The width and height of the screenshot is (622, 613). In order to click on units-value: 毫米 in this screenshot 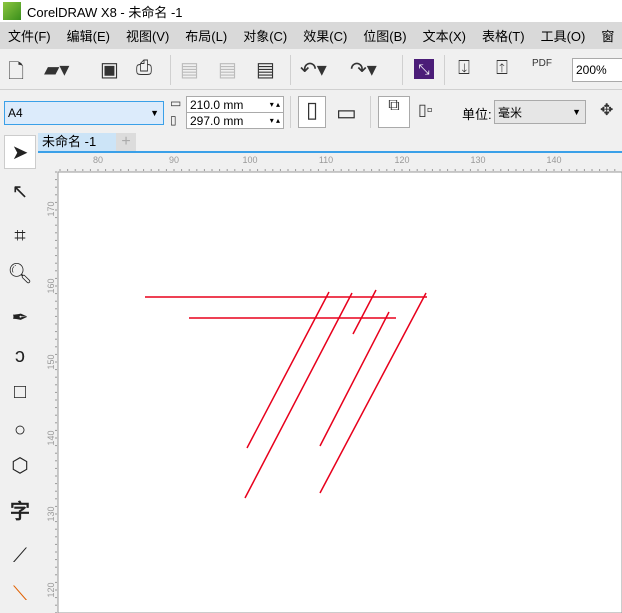, I will do `click(510, 112)`.